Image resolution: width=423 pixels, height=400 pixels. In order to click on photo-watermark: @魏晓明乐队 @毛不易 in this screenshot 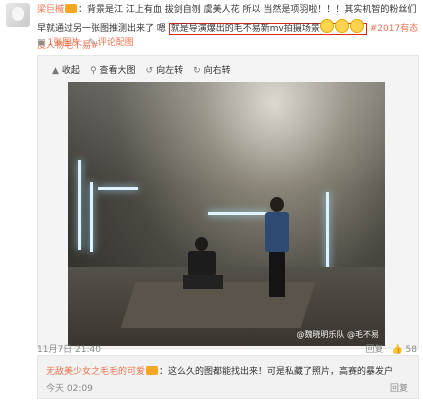, I will do `click(337, 334)`.